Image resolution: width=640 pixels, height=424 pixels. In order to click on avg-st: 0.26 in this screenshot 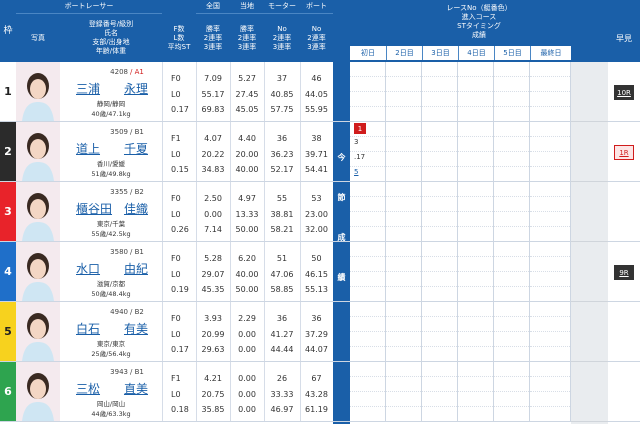, I will do `click(180, 229)`.